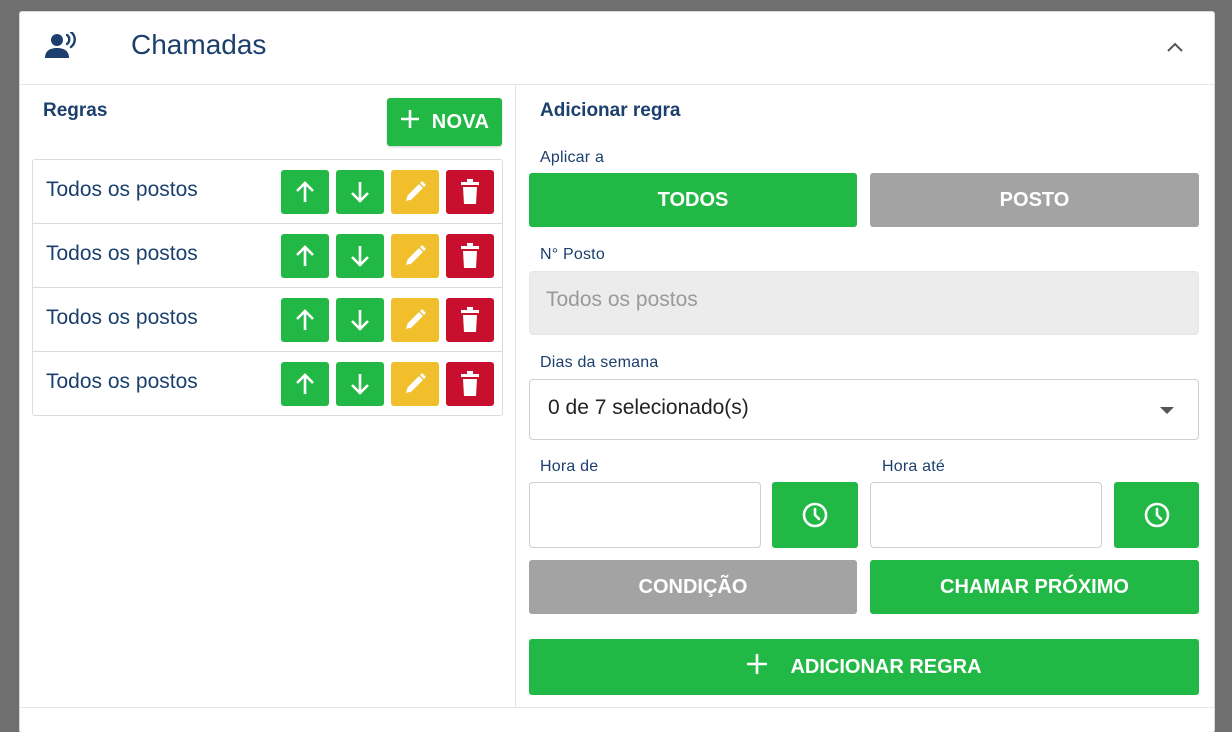 The height and width of the screenshot is (732, 1232). Describe the element at coordinates (886, 666) in the screenshot. I see `add-rule-label: ADICIONAR REGRA` at that location.